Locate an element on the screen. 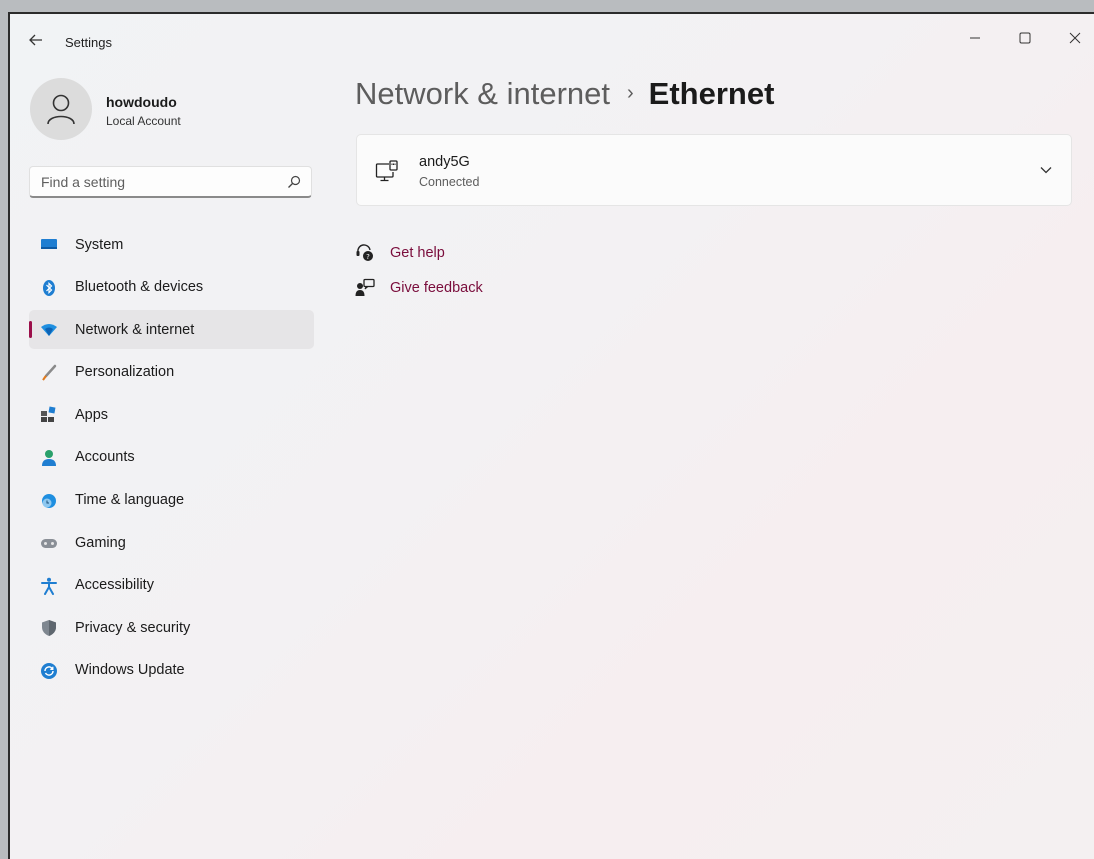 Image resolution: width=1094 pixels, height=859 pixels. sidebar-item-apps: Apps is located at coordinates (171, 414).